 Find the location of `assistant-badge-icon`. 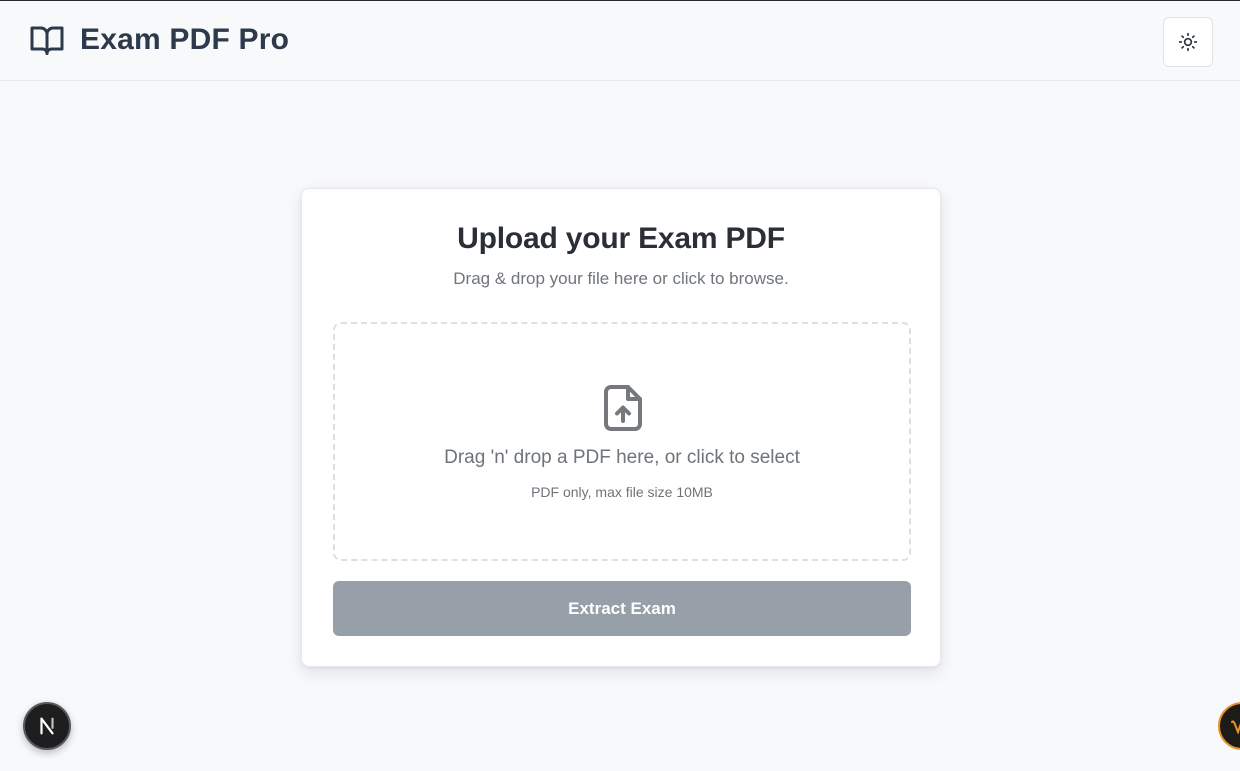

assistant-badge-icon is located at coordinates (1235, 727).